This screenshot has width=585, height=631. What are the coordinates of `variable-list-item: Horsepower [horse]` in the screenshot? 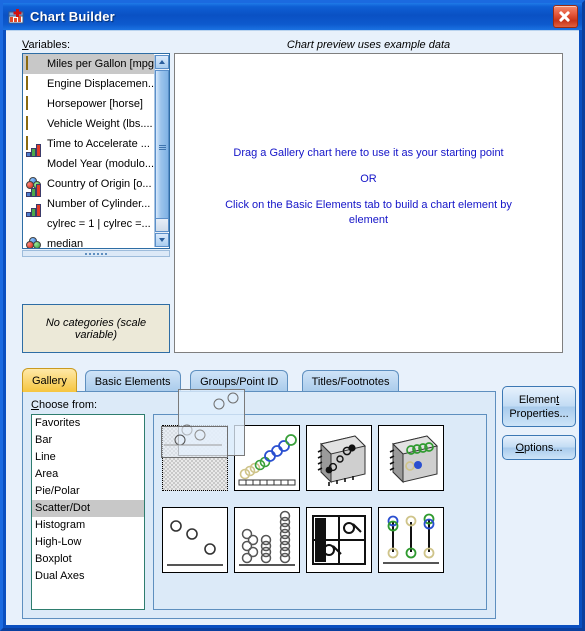 It's located at (88, 104).